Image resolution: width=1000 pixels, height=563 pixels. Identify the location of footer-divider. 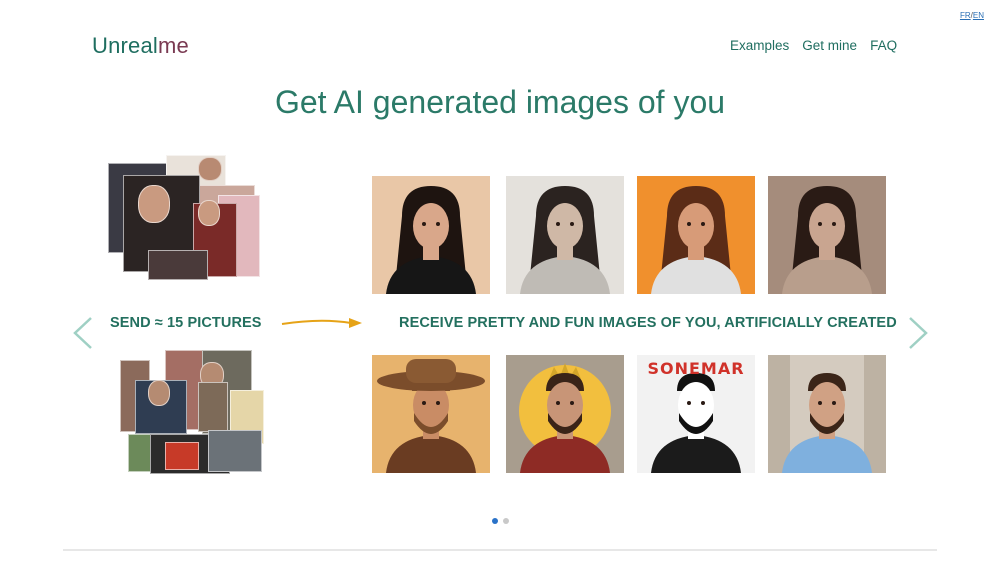
(500, 550).